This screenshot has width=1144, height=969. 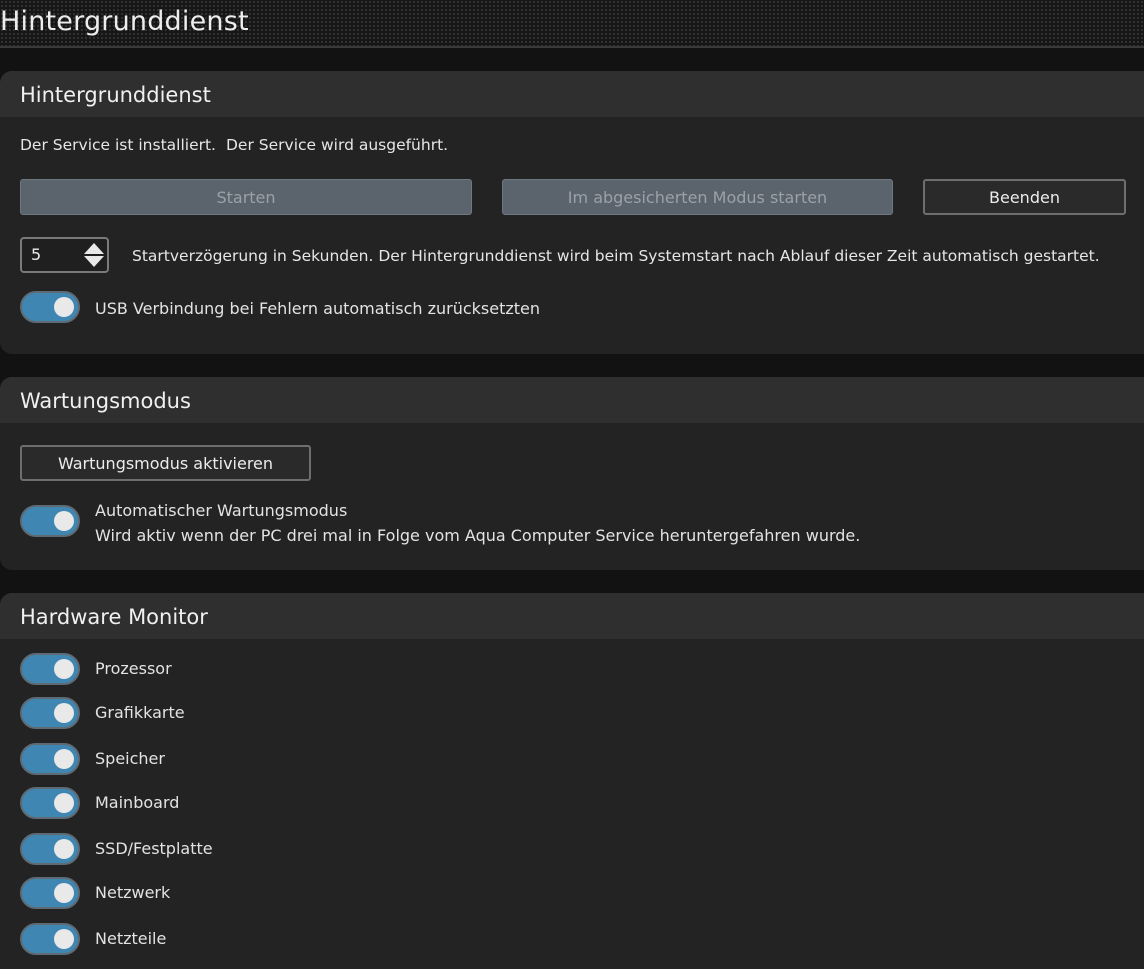 What do you see at coordinates (572, 24) in the screenshot?
I see `page-header: Hintergrunddienst` at bounding box center [572, 24].